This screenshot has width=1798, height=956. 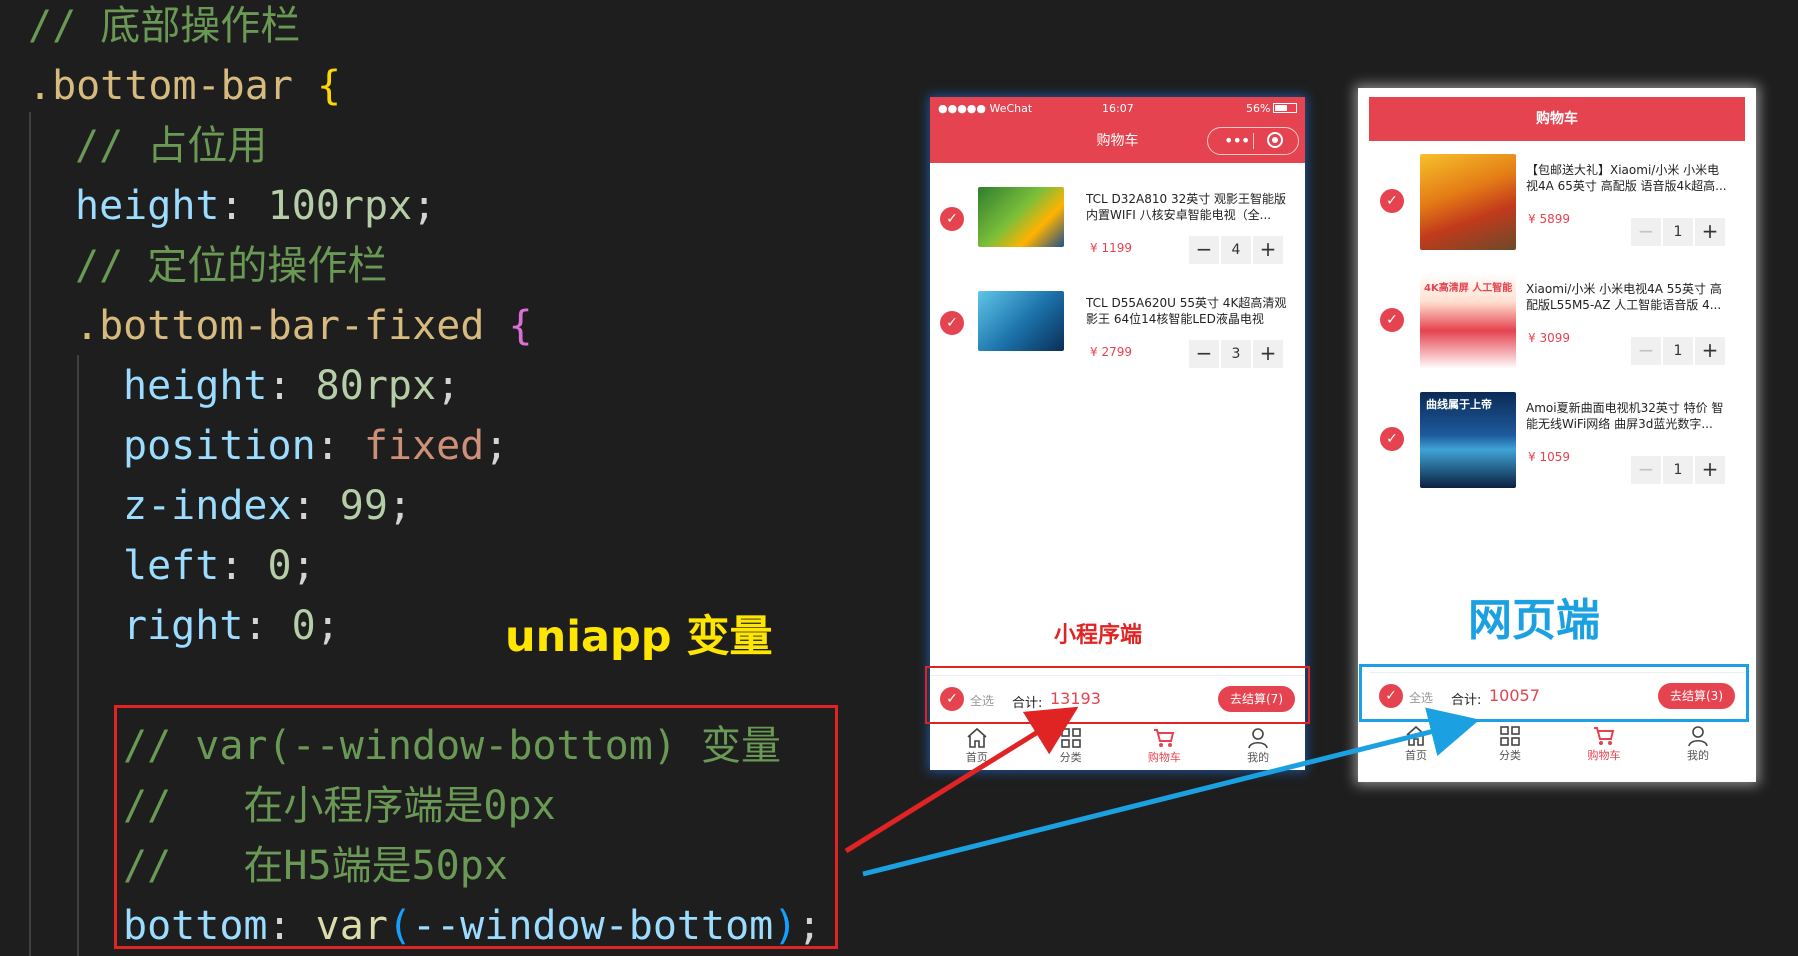 I want to click on css-property: z-index, so click(x=207, y=506).